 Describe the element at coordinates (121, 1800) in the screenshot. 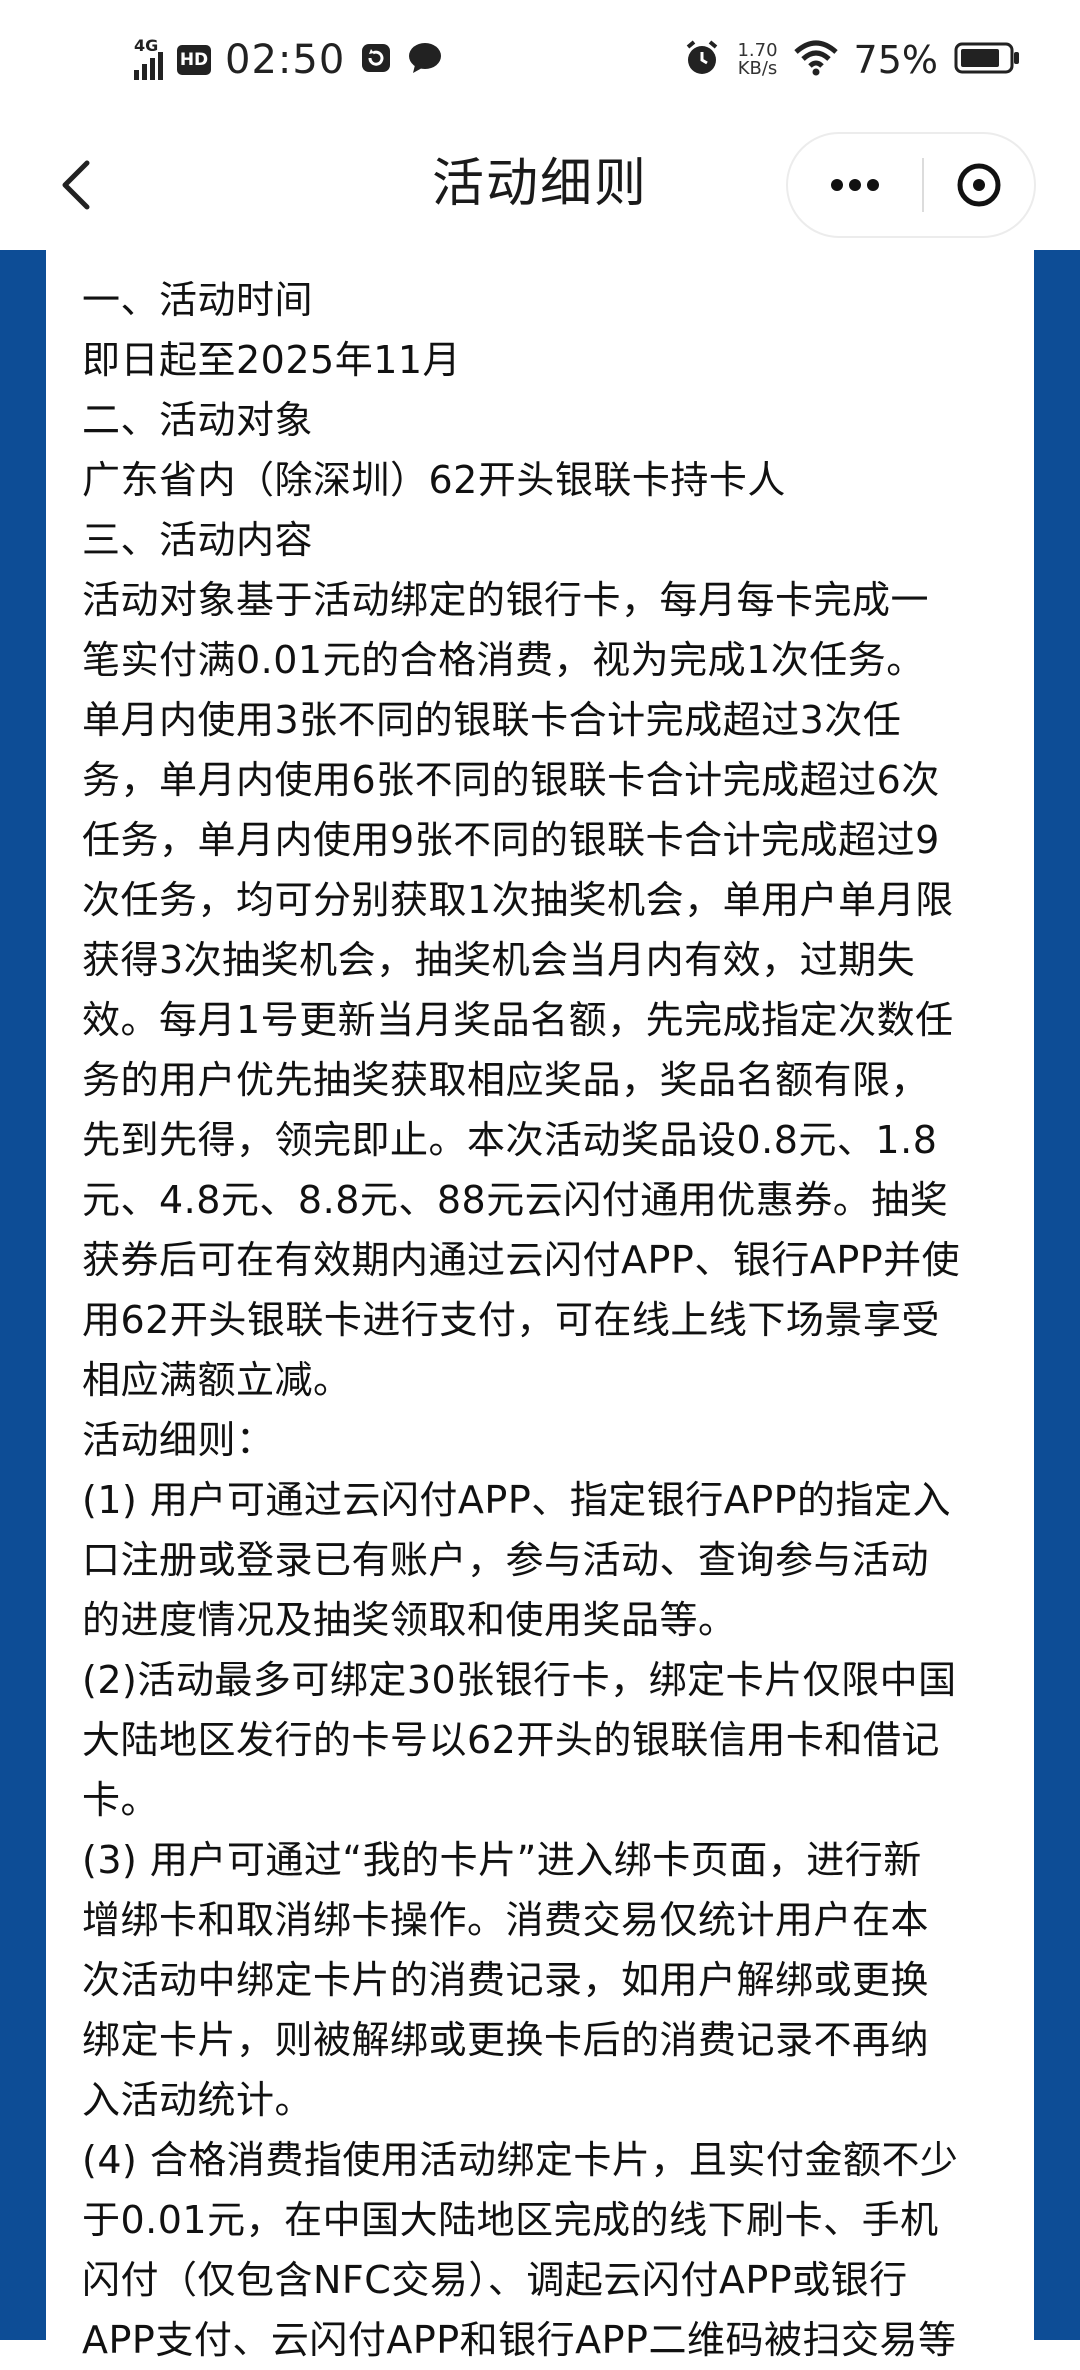

I see `rules-line: 卡。` at that location.